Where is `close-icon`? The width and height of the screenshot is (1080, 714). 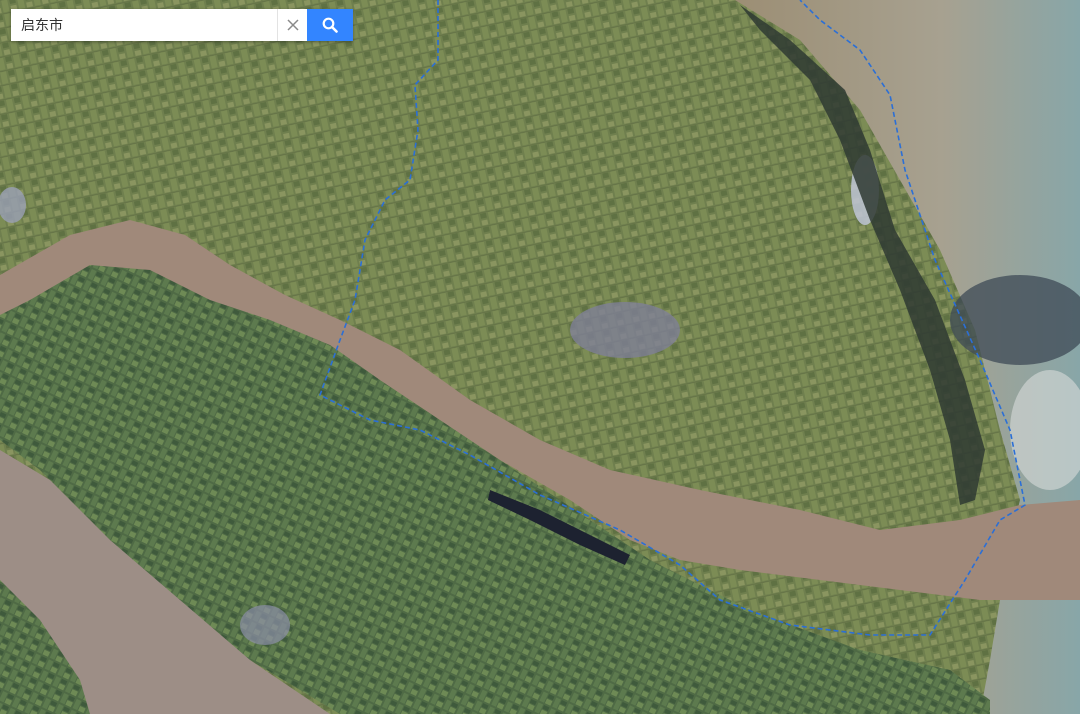
close-icon is located at coordinates (292, 25).